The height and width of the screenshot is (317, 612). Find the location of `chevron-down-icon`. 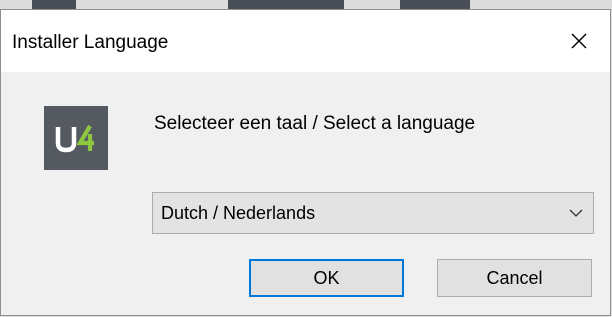

chevron-down-icon is located at coordinates (576, 213).